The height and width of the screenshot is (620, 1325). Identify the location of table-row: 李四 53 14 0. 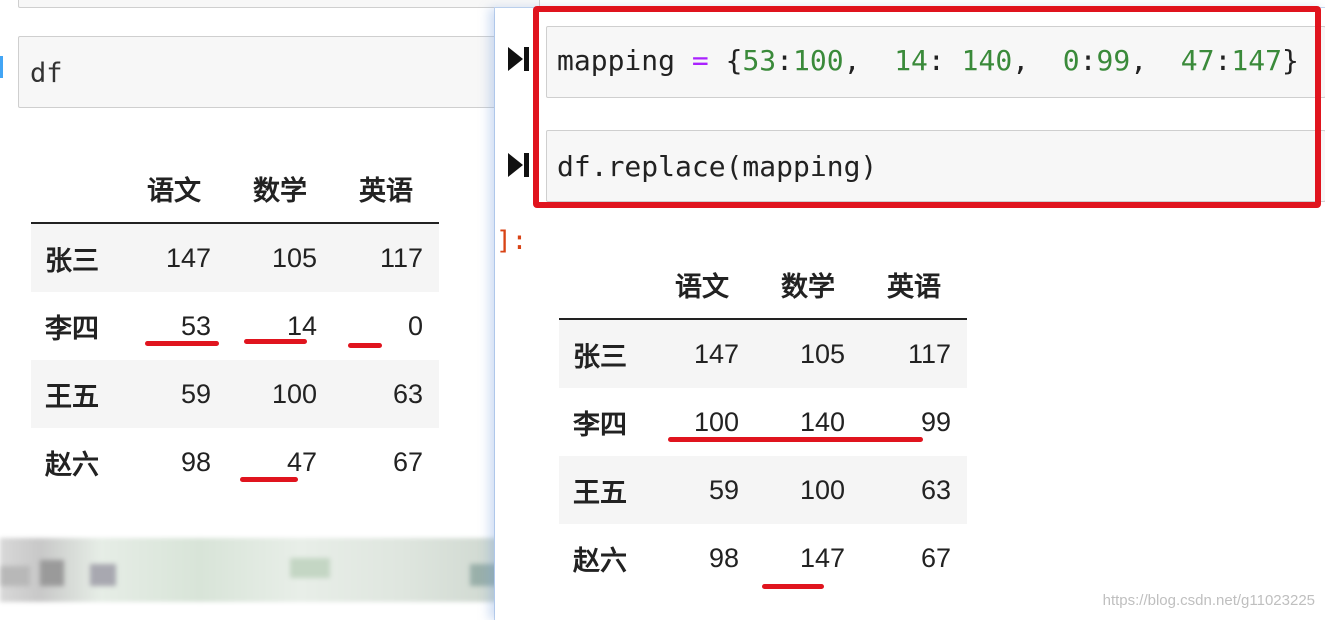
(235, 326).